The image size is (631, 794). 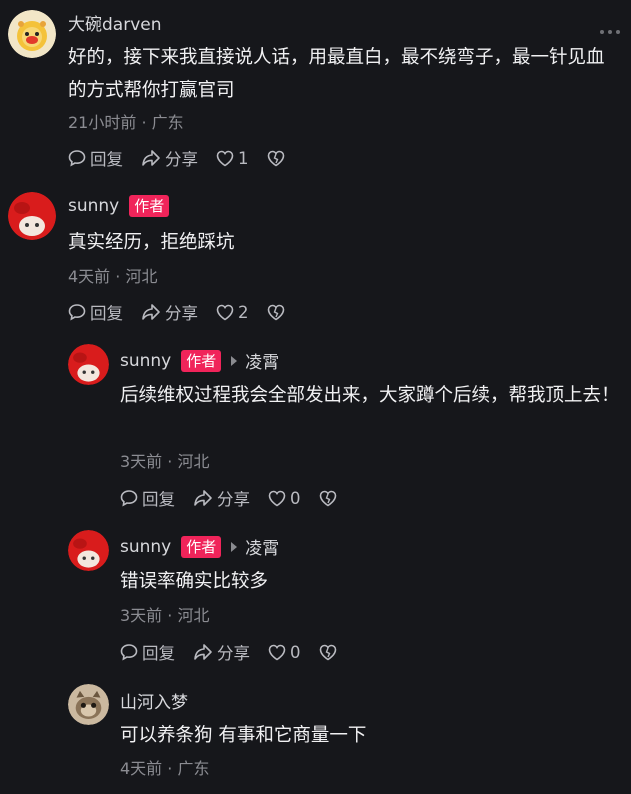 What do you see at coordinates (194, 581) in the screenshot?
I see `comment-text: 错误率确实比较多` at bounding box center [194, 581].